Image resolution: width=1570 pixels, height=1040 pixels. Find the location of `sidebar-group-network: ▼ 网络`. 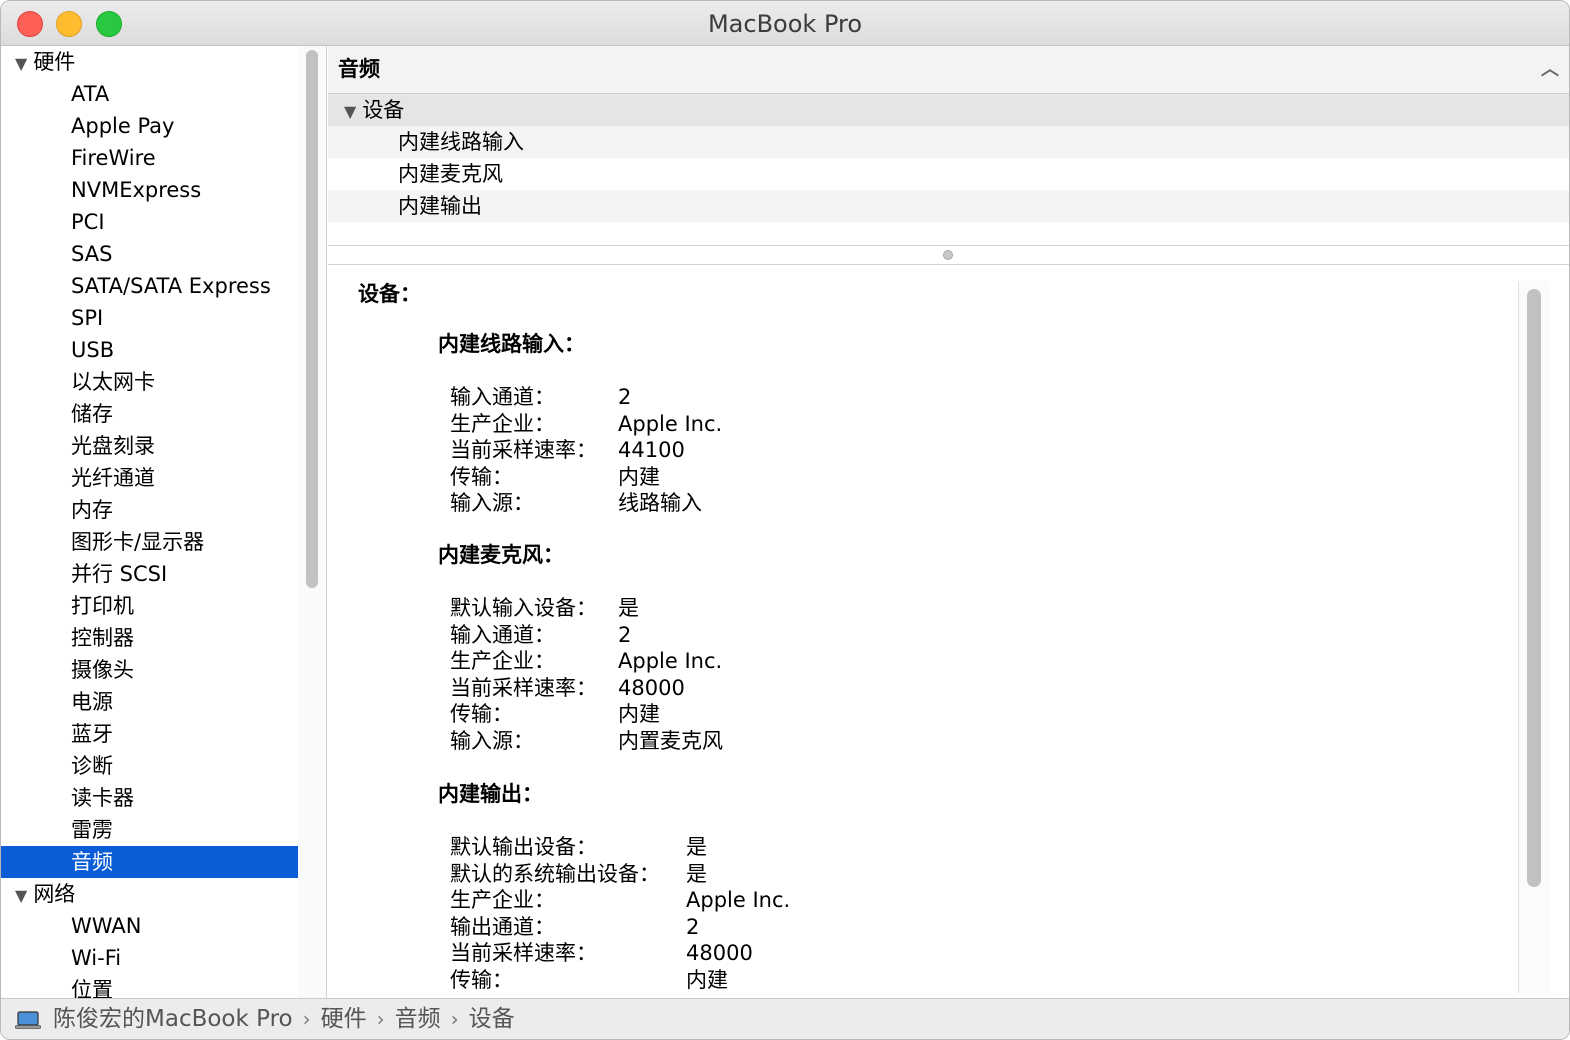

sidebar-group-network: ▼ 网络 is located at coordinates (149, 894).